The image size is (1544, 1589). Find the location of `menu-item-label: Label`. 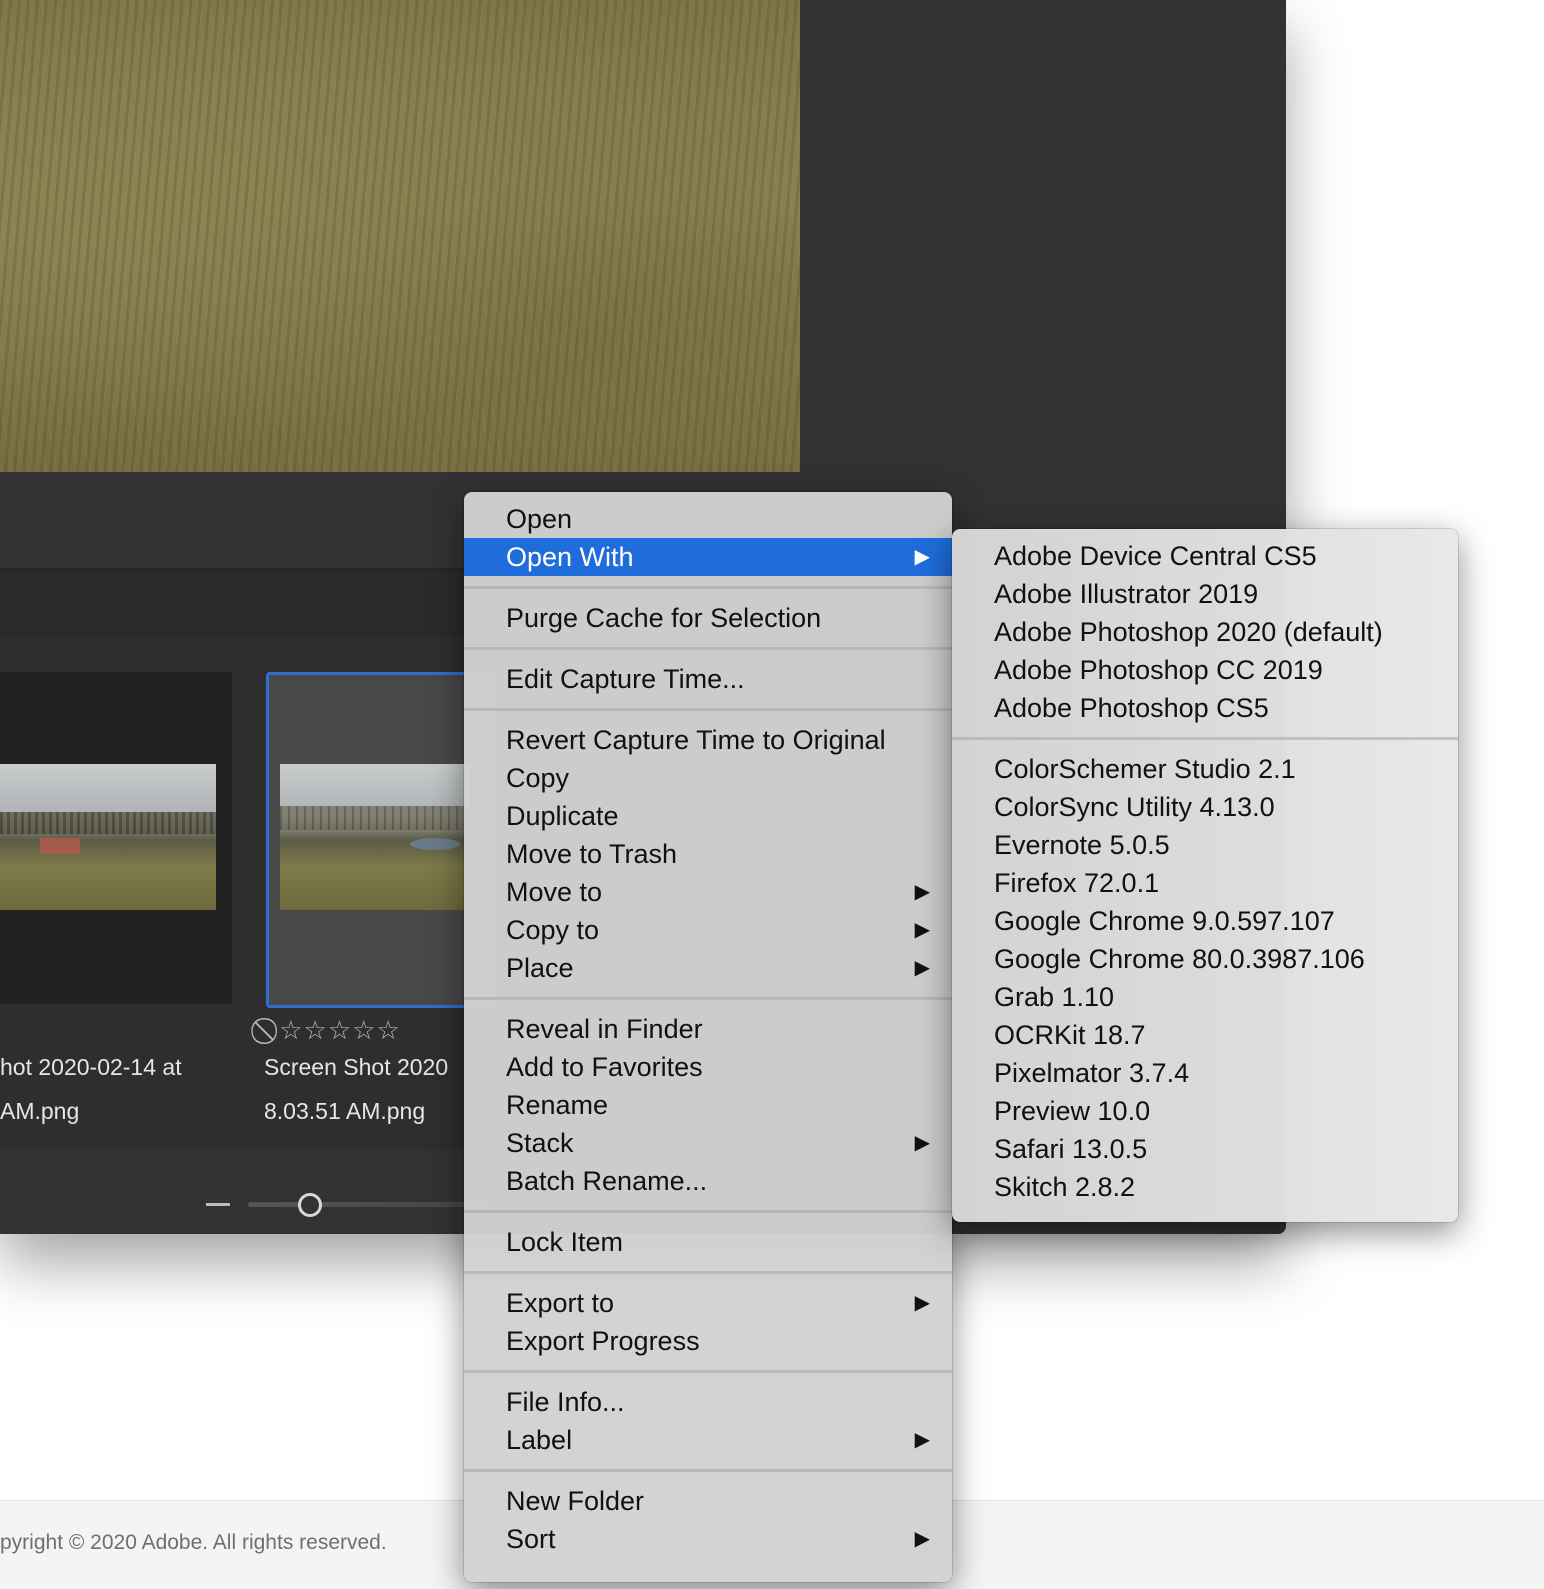

menu-item-label: Label is located at coordinates (539, 1440).